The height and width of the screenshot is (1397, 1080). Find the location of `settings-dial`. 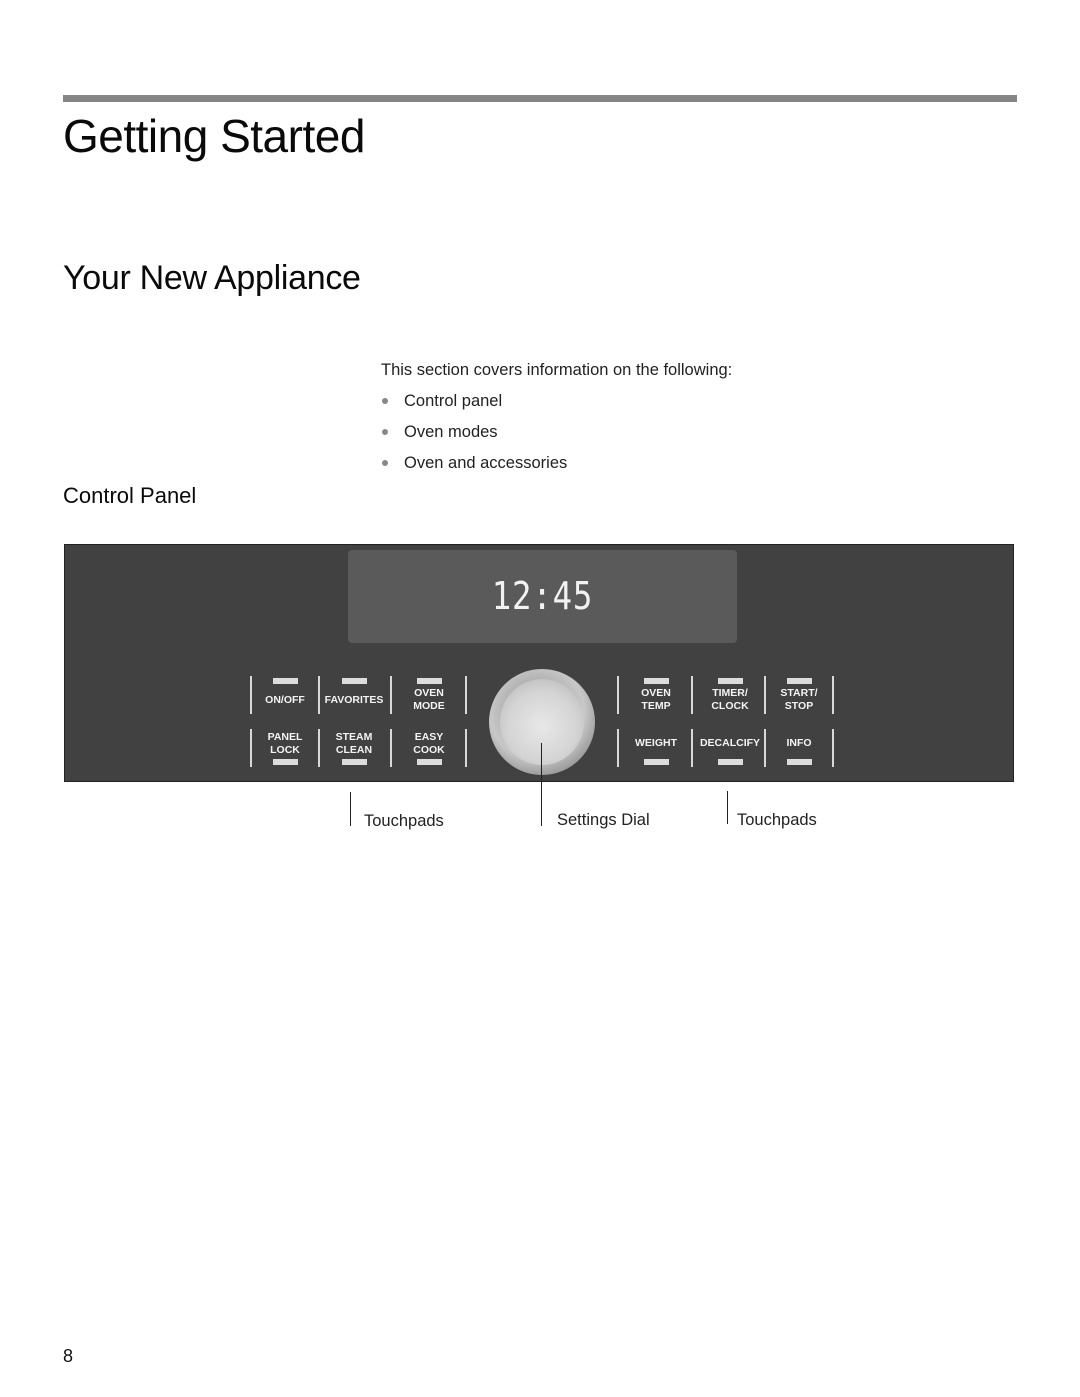

settings-dial is located at coordinates (542, 722).